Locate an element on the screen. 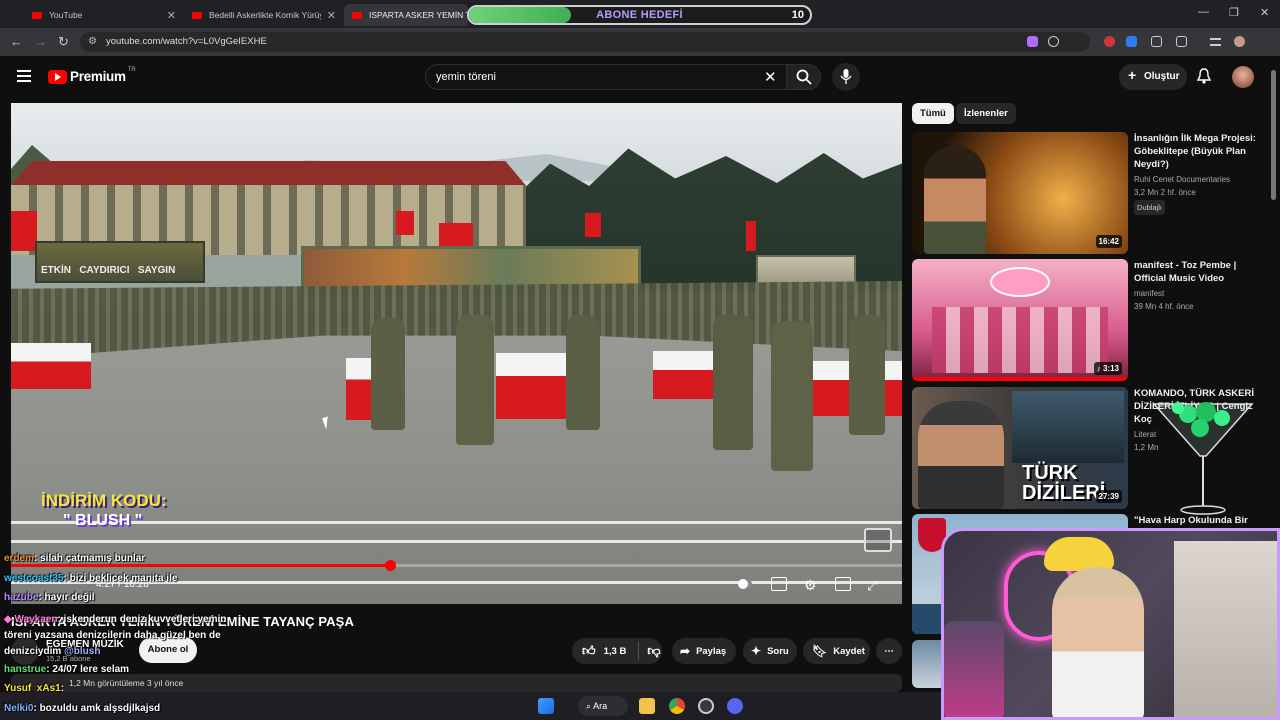 This screenshot has height=720, width=1280. close-window-icon: ✕ is located at coordinates (1264, 12).